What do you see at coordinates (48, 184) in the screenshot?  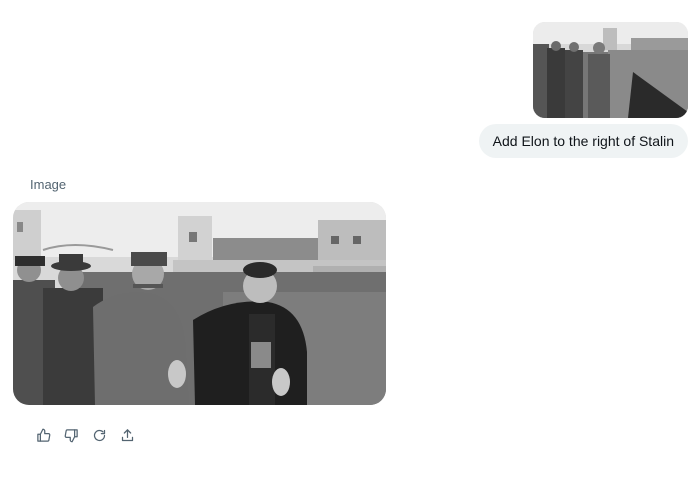 I see `response-type-label: Image` at bounding box center [48, 184].